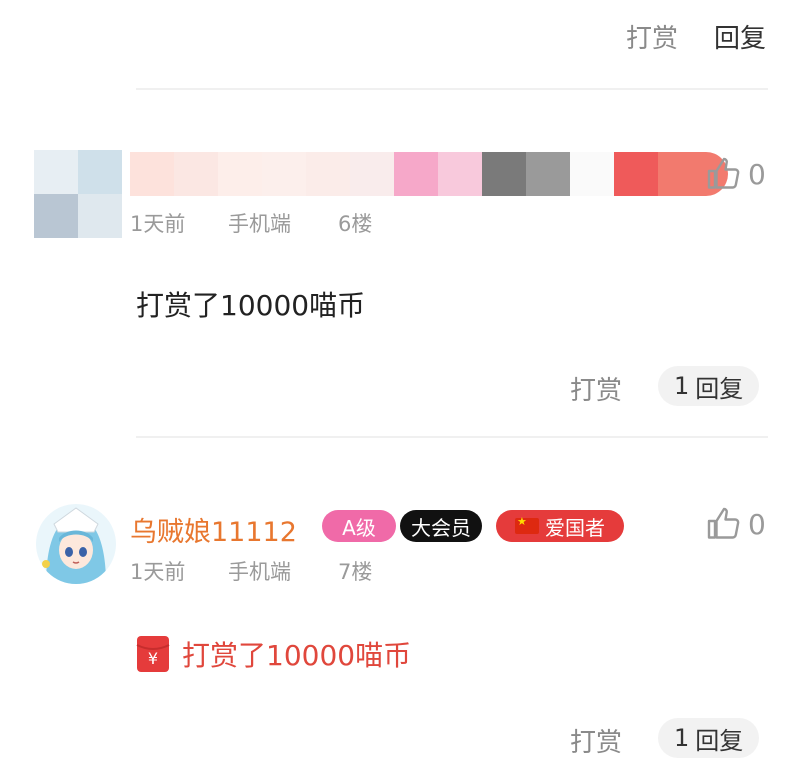  I want to click on red-envelope-icon: ¥, so click(153, 654).